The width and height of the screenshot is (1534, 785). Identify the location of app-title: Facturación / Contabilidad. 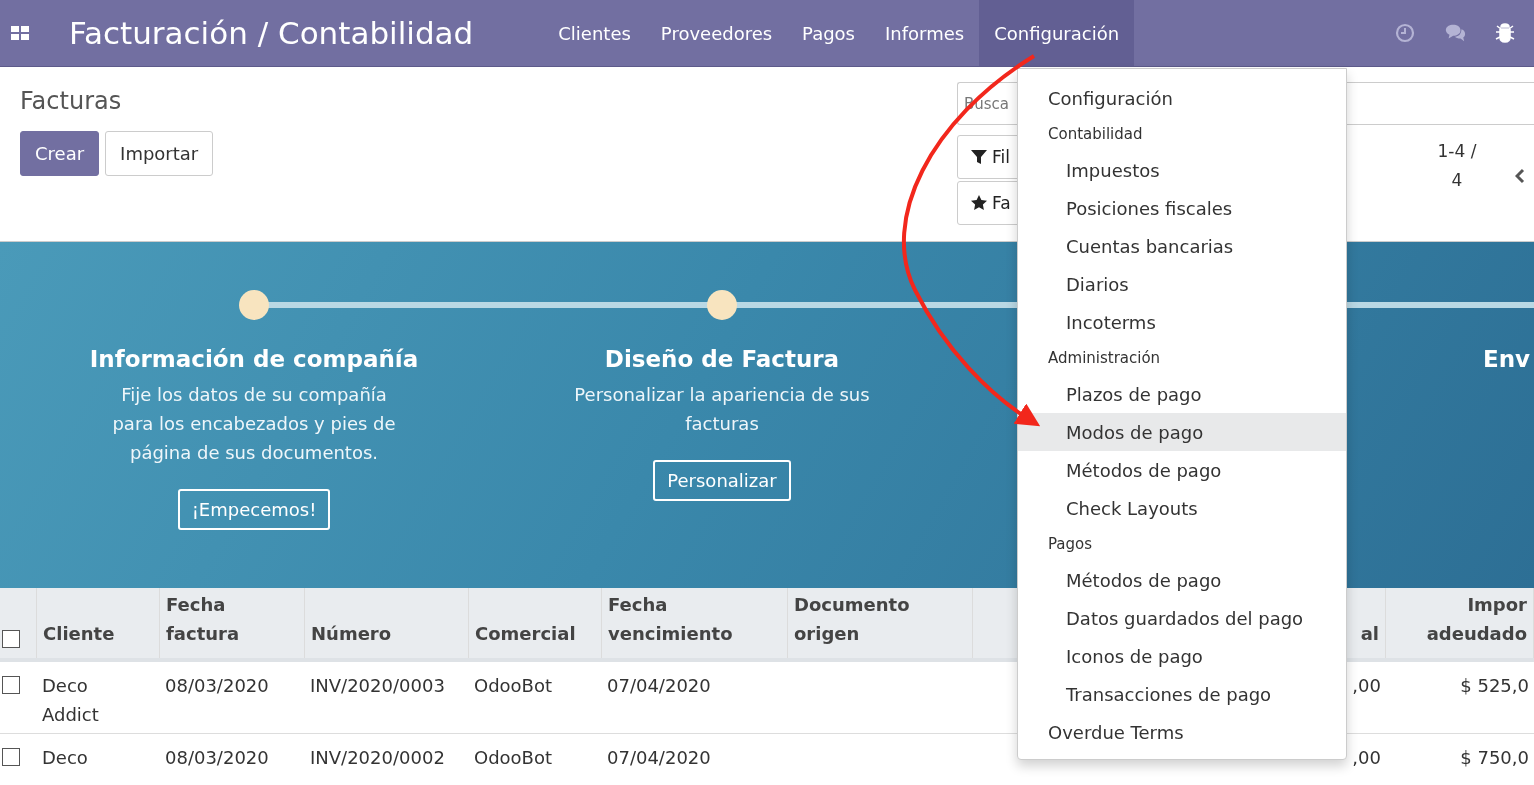
(271, 33).